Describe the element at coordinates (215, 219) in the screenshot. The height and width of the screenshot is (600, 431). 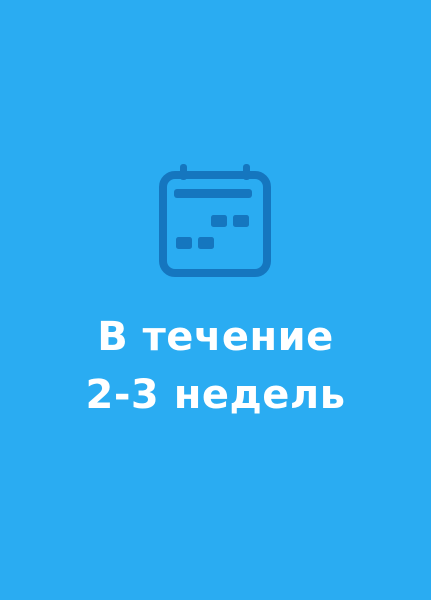
I see `calendar-icon` at that location.